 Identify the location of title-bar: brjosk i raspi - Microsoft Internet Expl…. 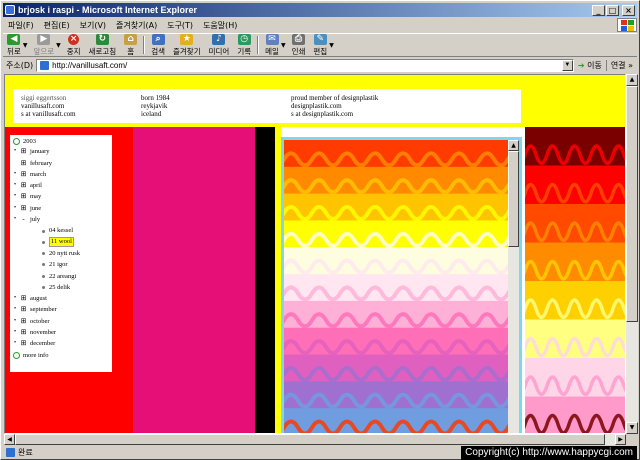
(320, 10).